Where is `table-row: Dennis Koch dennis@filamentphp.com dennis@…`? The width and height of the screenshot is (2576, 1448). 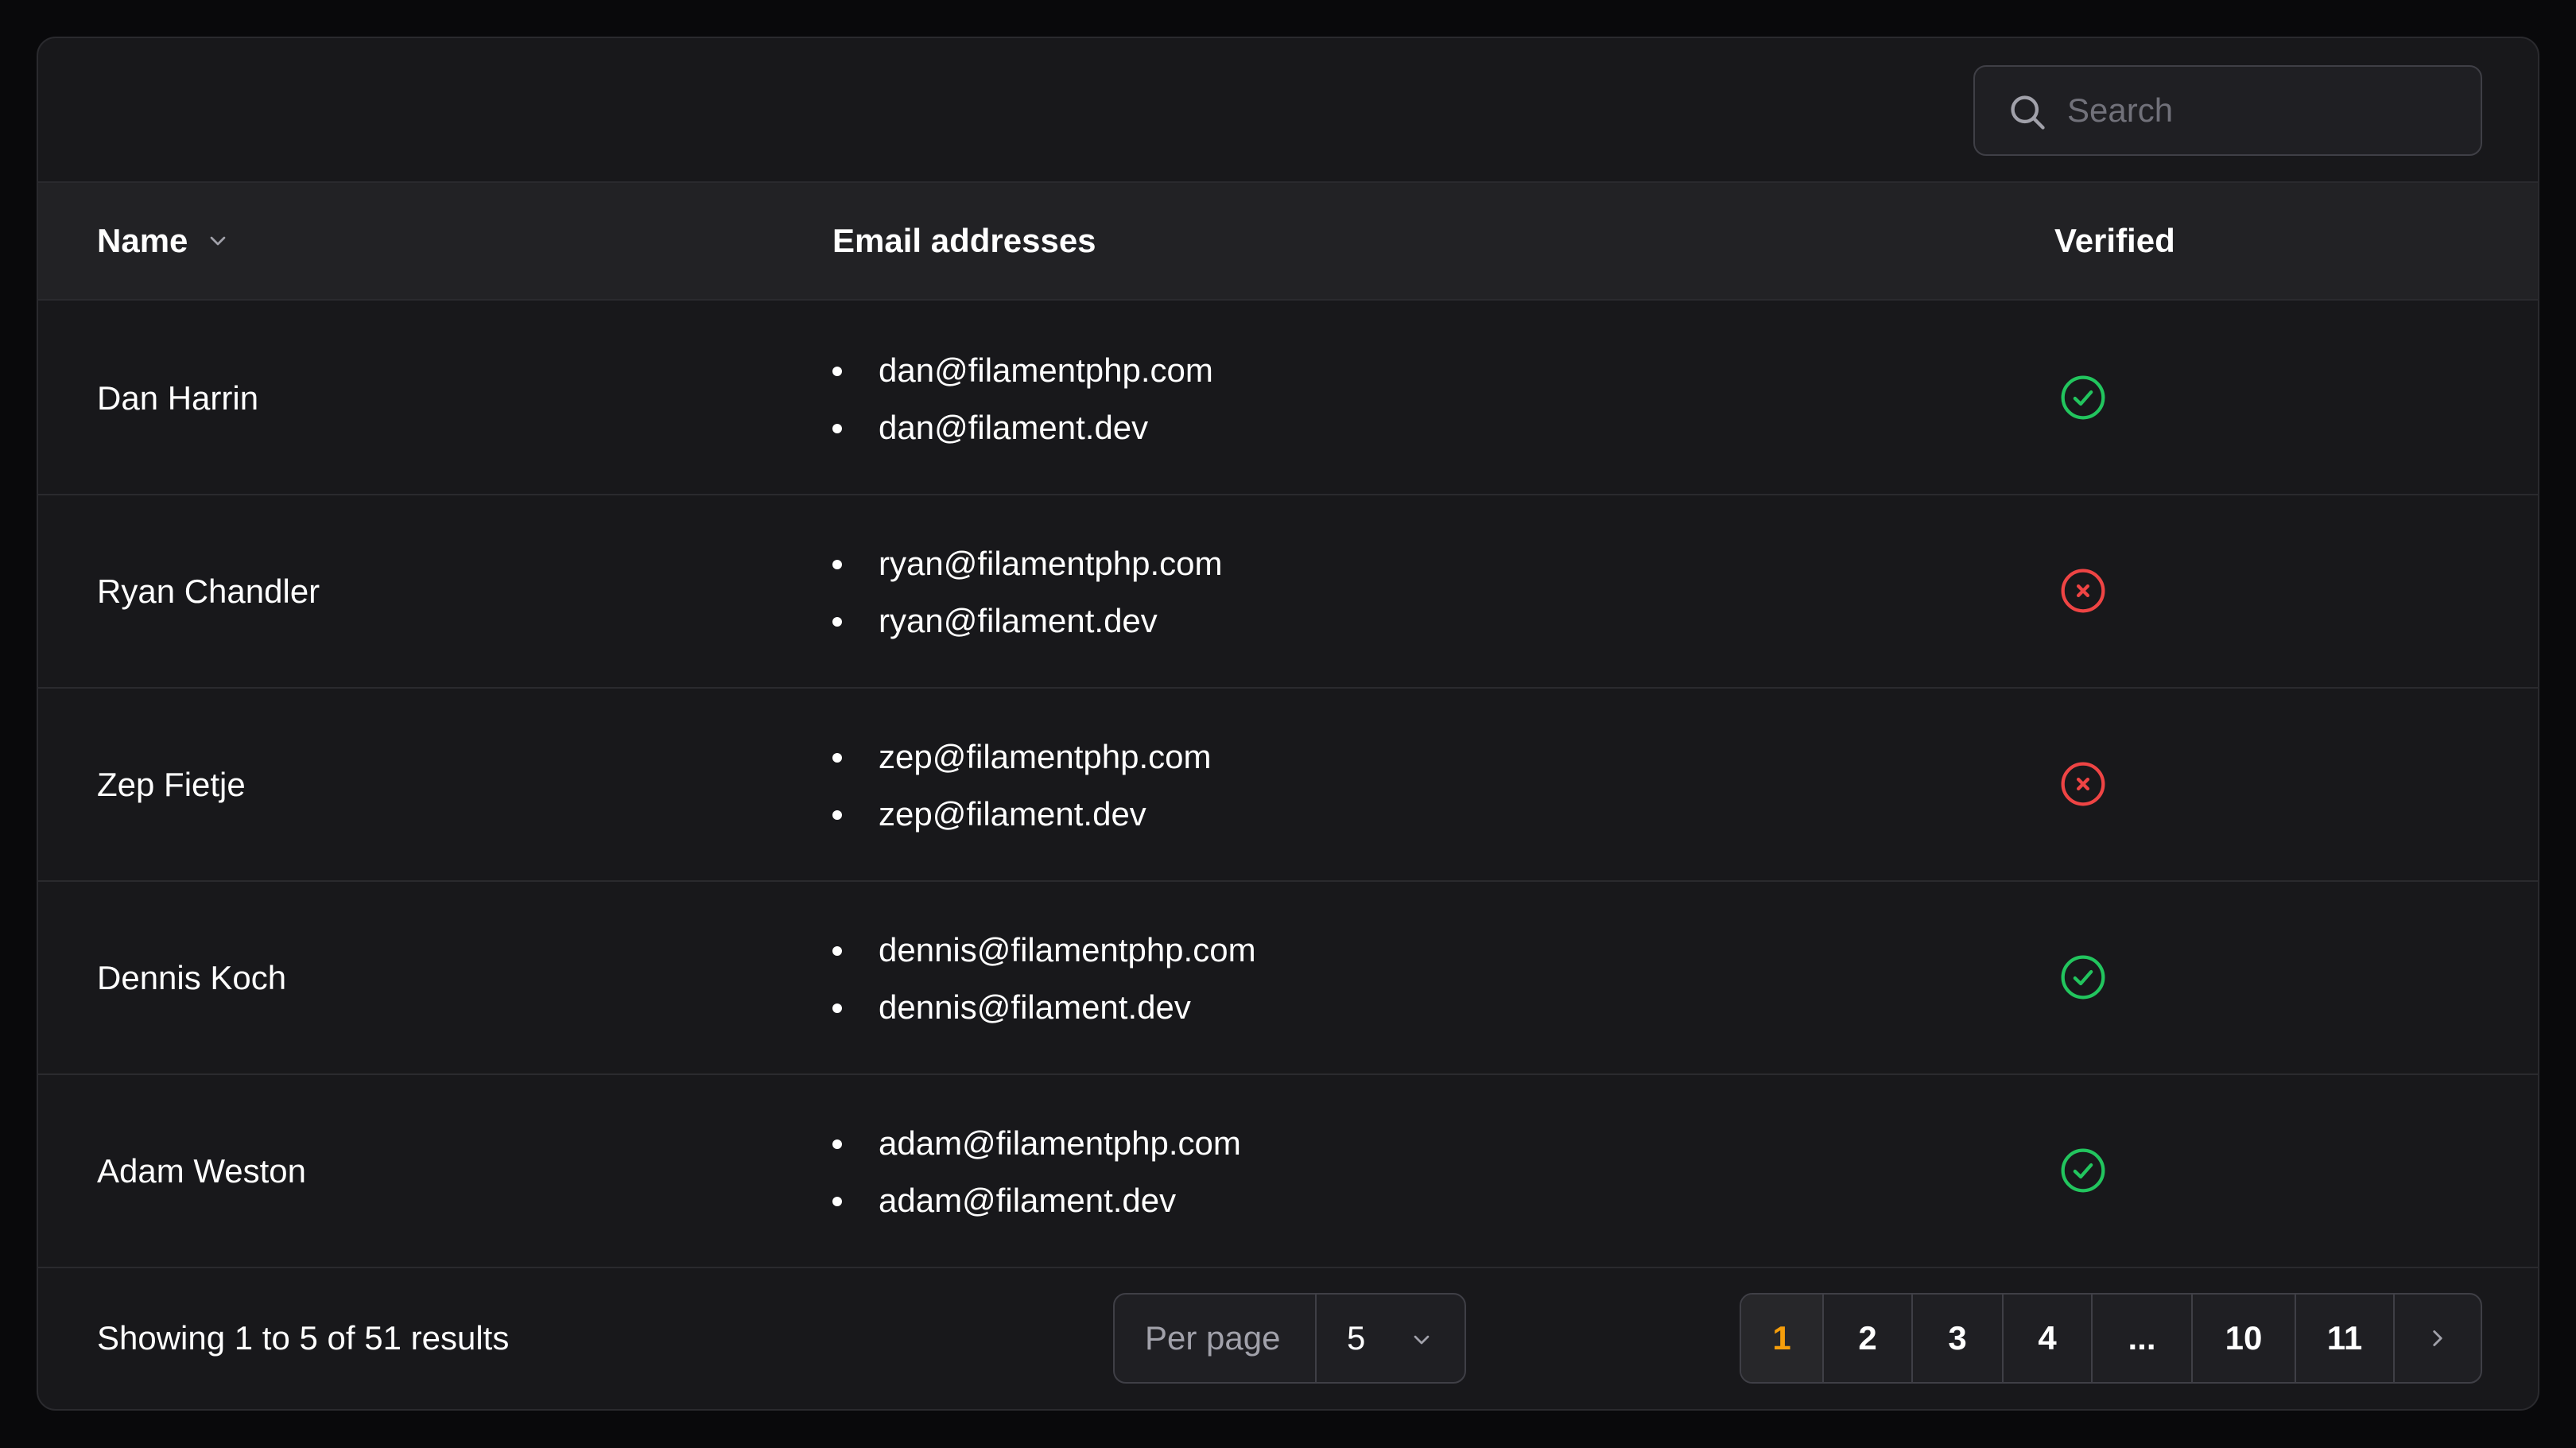 table-row: Dennis Koch dennis@filamentphp.com dennis@… is located at coordinates (1288, 979).